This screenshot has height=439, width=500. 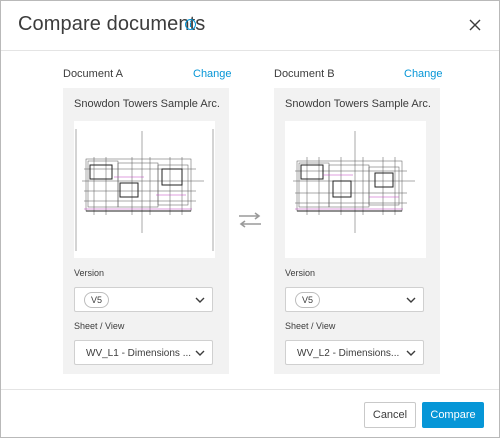 I want to click on dialog-title: Compare documents, so click(x=112, y=24).